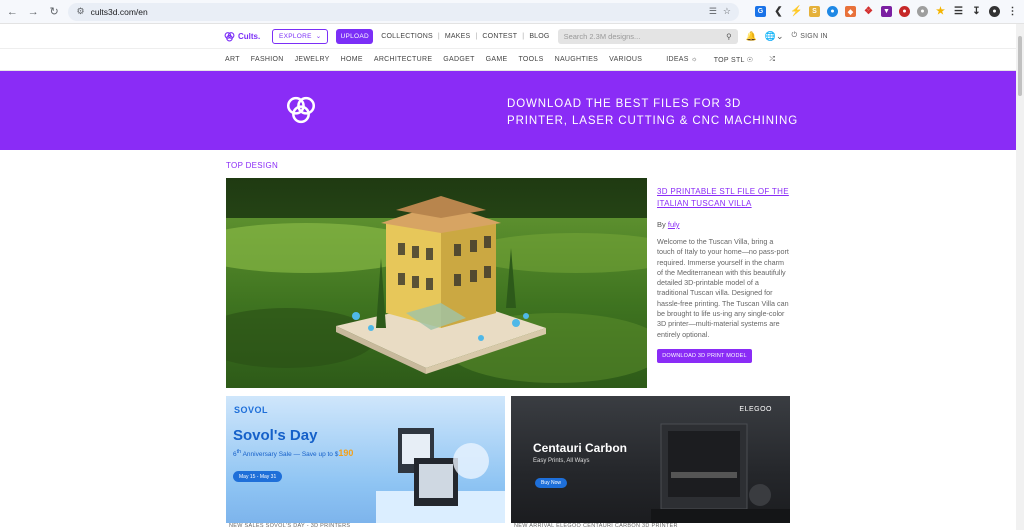  I want to click on reading-list-icon: ☰, so click(958, 11).